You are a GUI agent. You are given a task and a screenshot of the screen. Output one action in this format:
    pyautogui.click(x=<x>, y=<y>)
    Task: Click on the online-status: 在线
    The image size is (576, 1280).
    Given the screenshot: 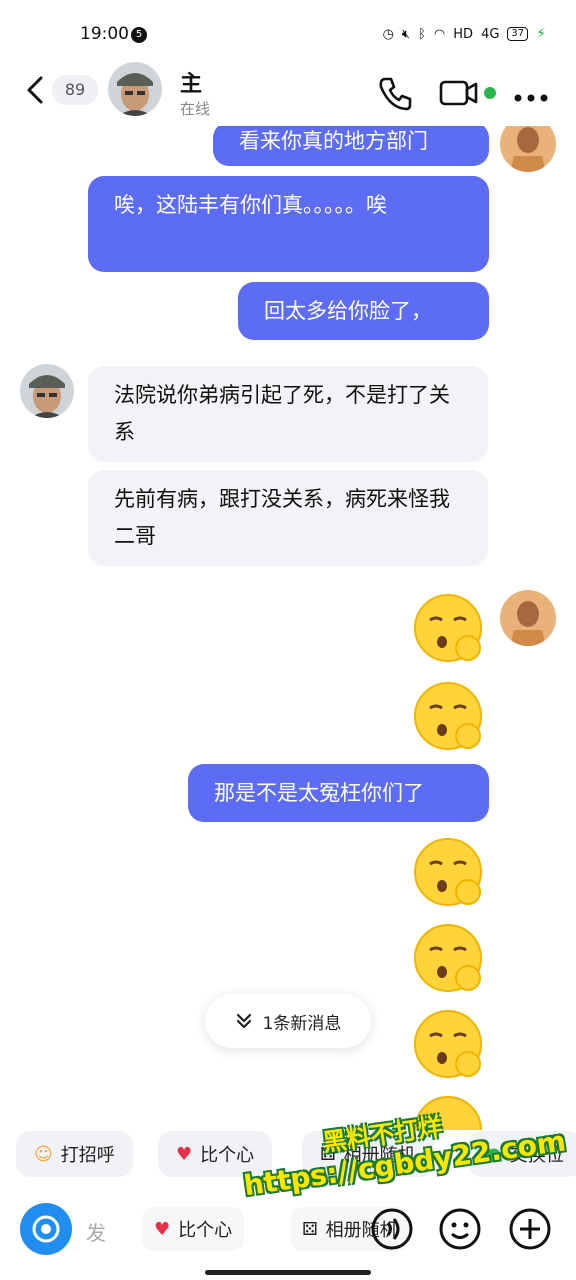 What is the action you would take?
    pyautogui.click(x=195, y=109)
    